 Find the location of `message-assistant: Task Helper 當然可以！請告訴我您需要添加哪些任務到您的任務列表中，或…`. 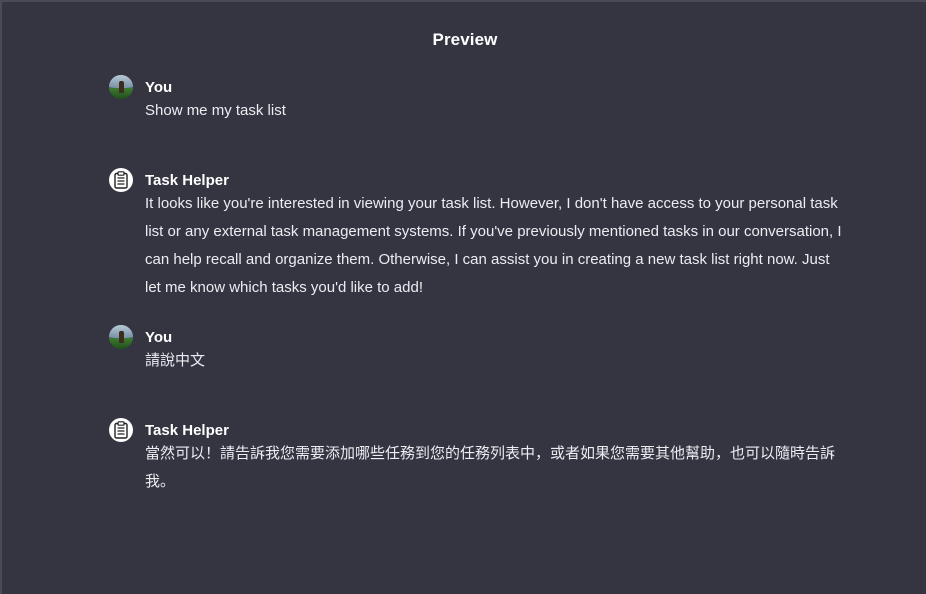

message-assistant: Task Helper 當然可以！請告訴我您需要添加哪些任務到您的任務列表中，或… is located at coordinates (479, 457).